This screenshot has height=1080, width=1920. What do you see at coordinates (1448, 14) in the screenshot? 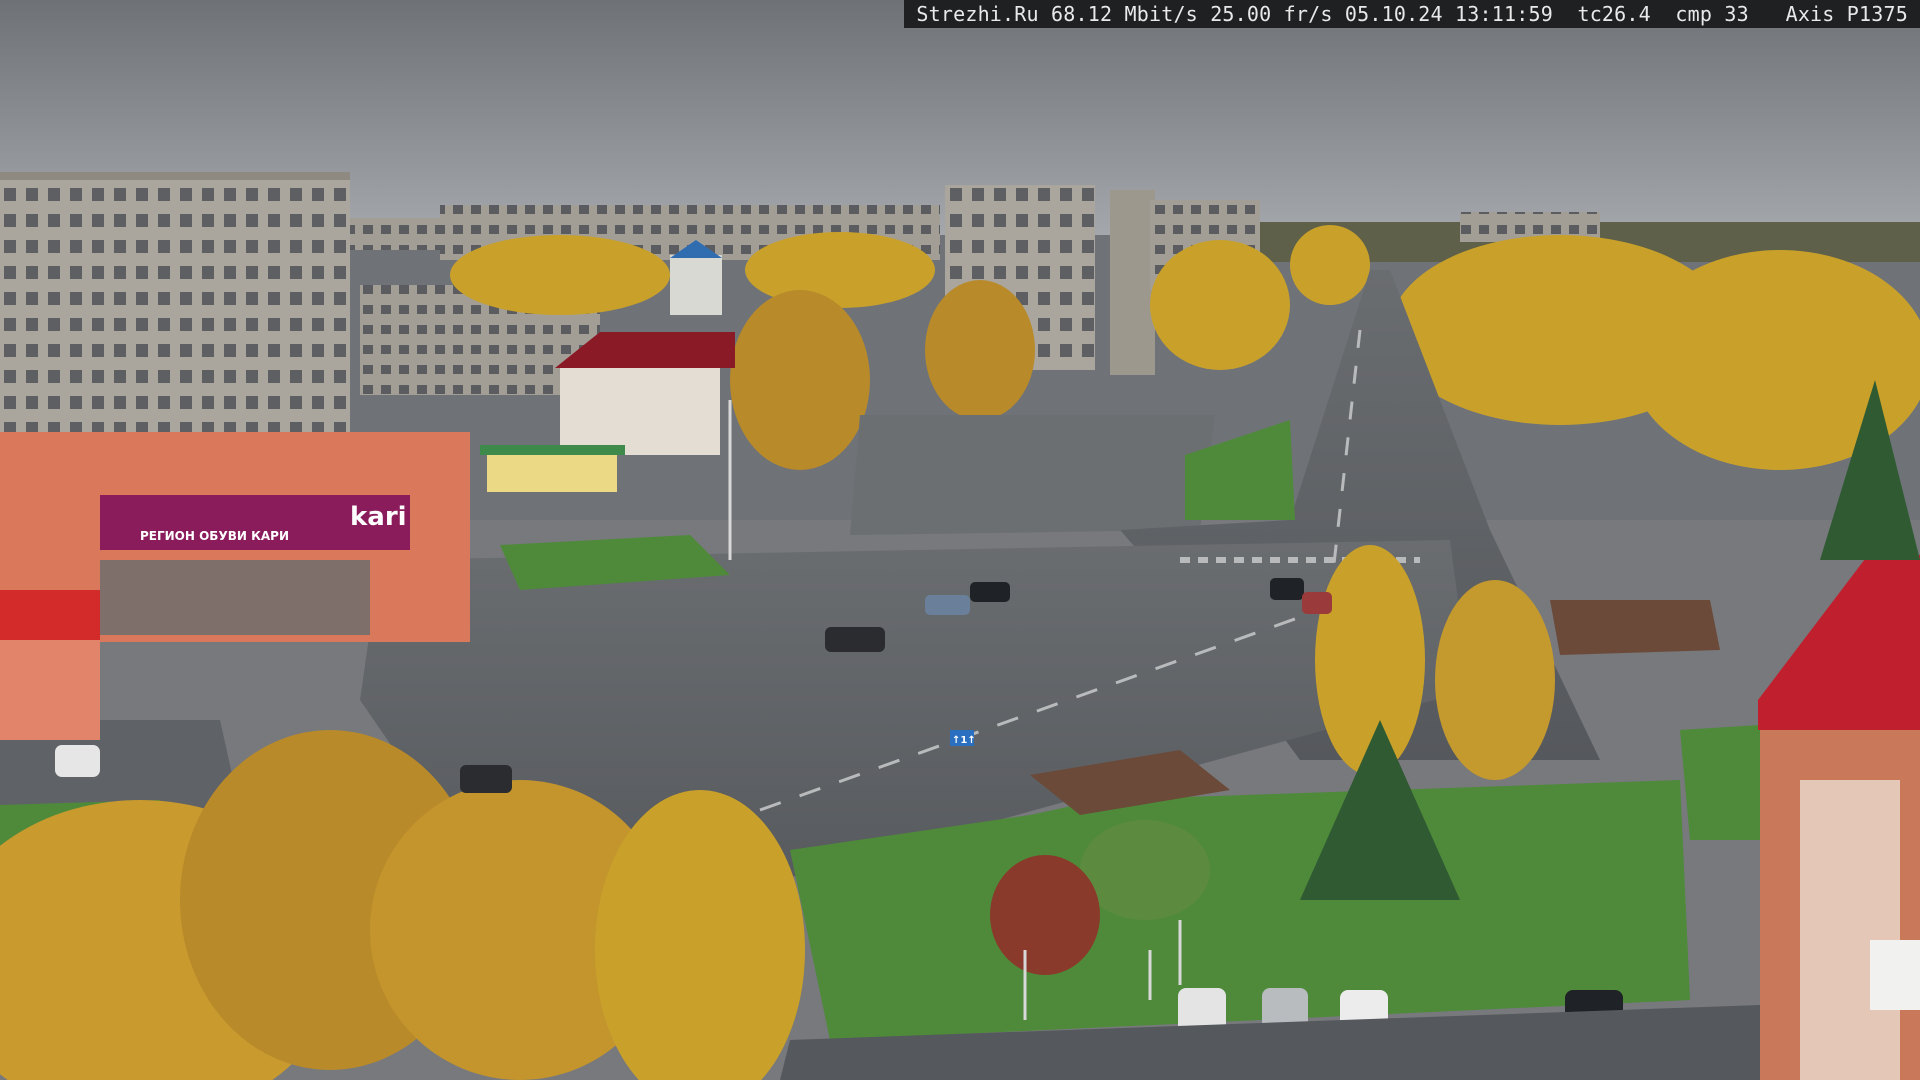
I see `overlay-datetime: 05.10.24 13:11:59` at bounding box center [1448, 14].